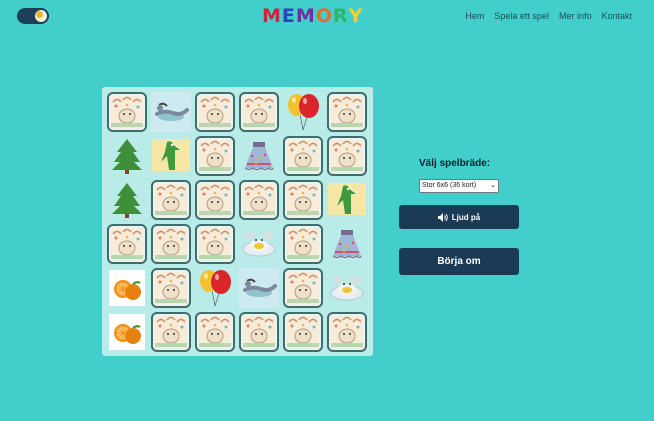  I want to click on main-nav: Hem Spela ett spel Mer info Kontakt, so click(548, 16).